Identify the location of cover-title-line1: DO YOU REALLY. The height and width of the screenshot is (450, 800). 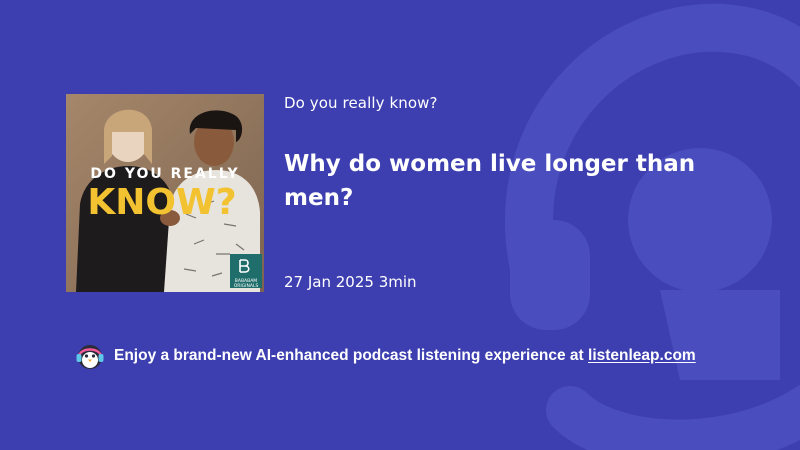
(164, 174).